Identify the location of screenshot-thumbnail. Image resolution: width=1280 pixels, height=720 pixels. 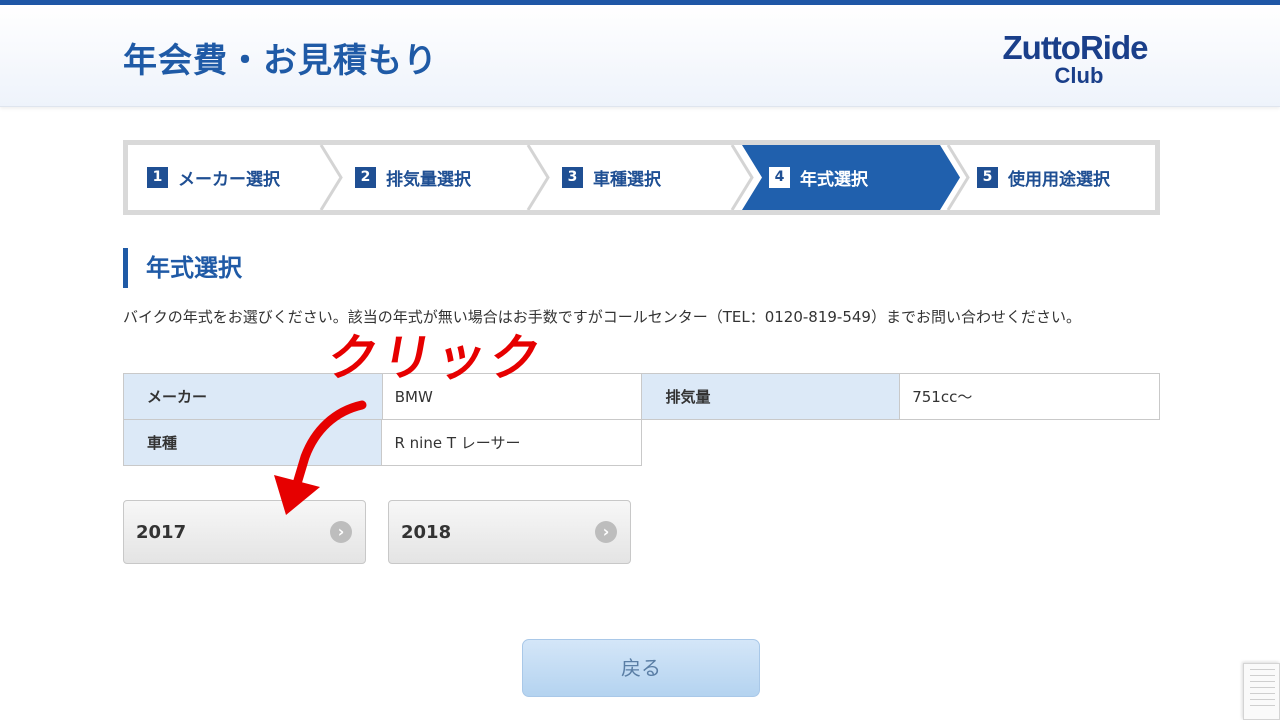
(1261, 691).